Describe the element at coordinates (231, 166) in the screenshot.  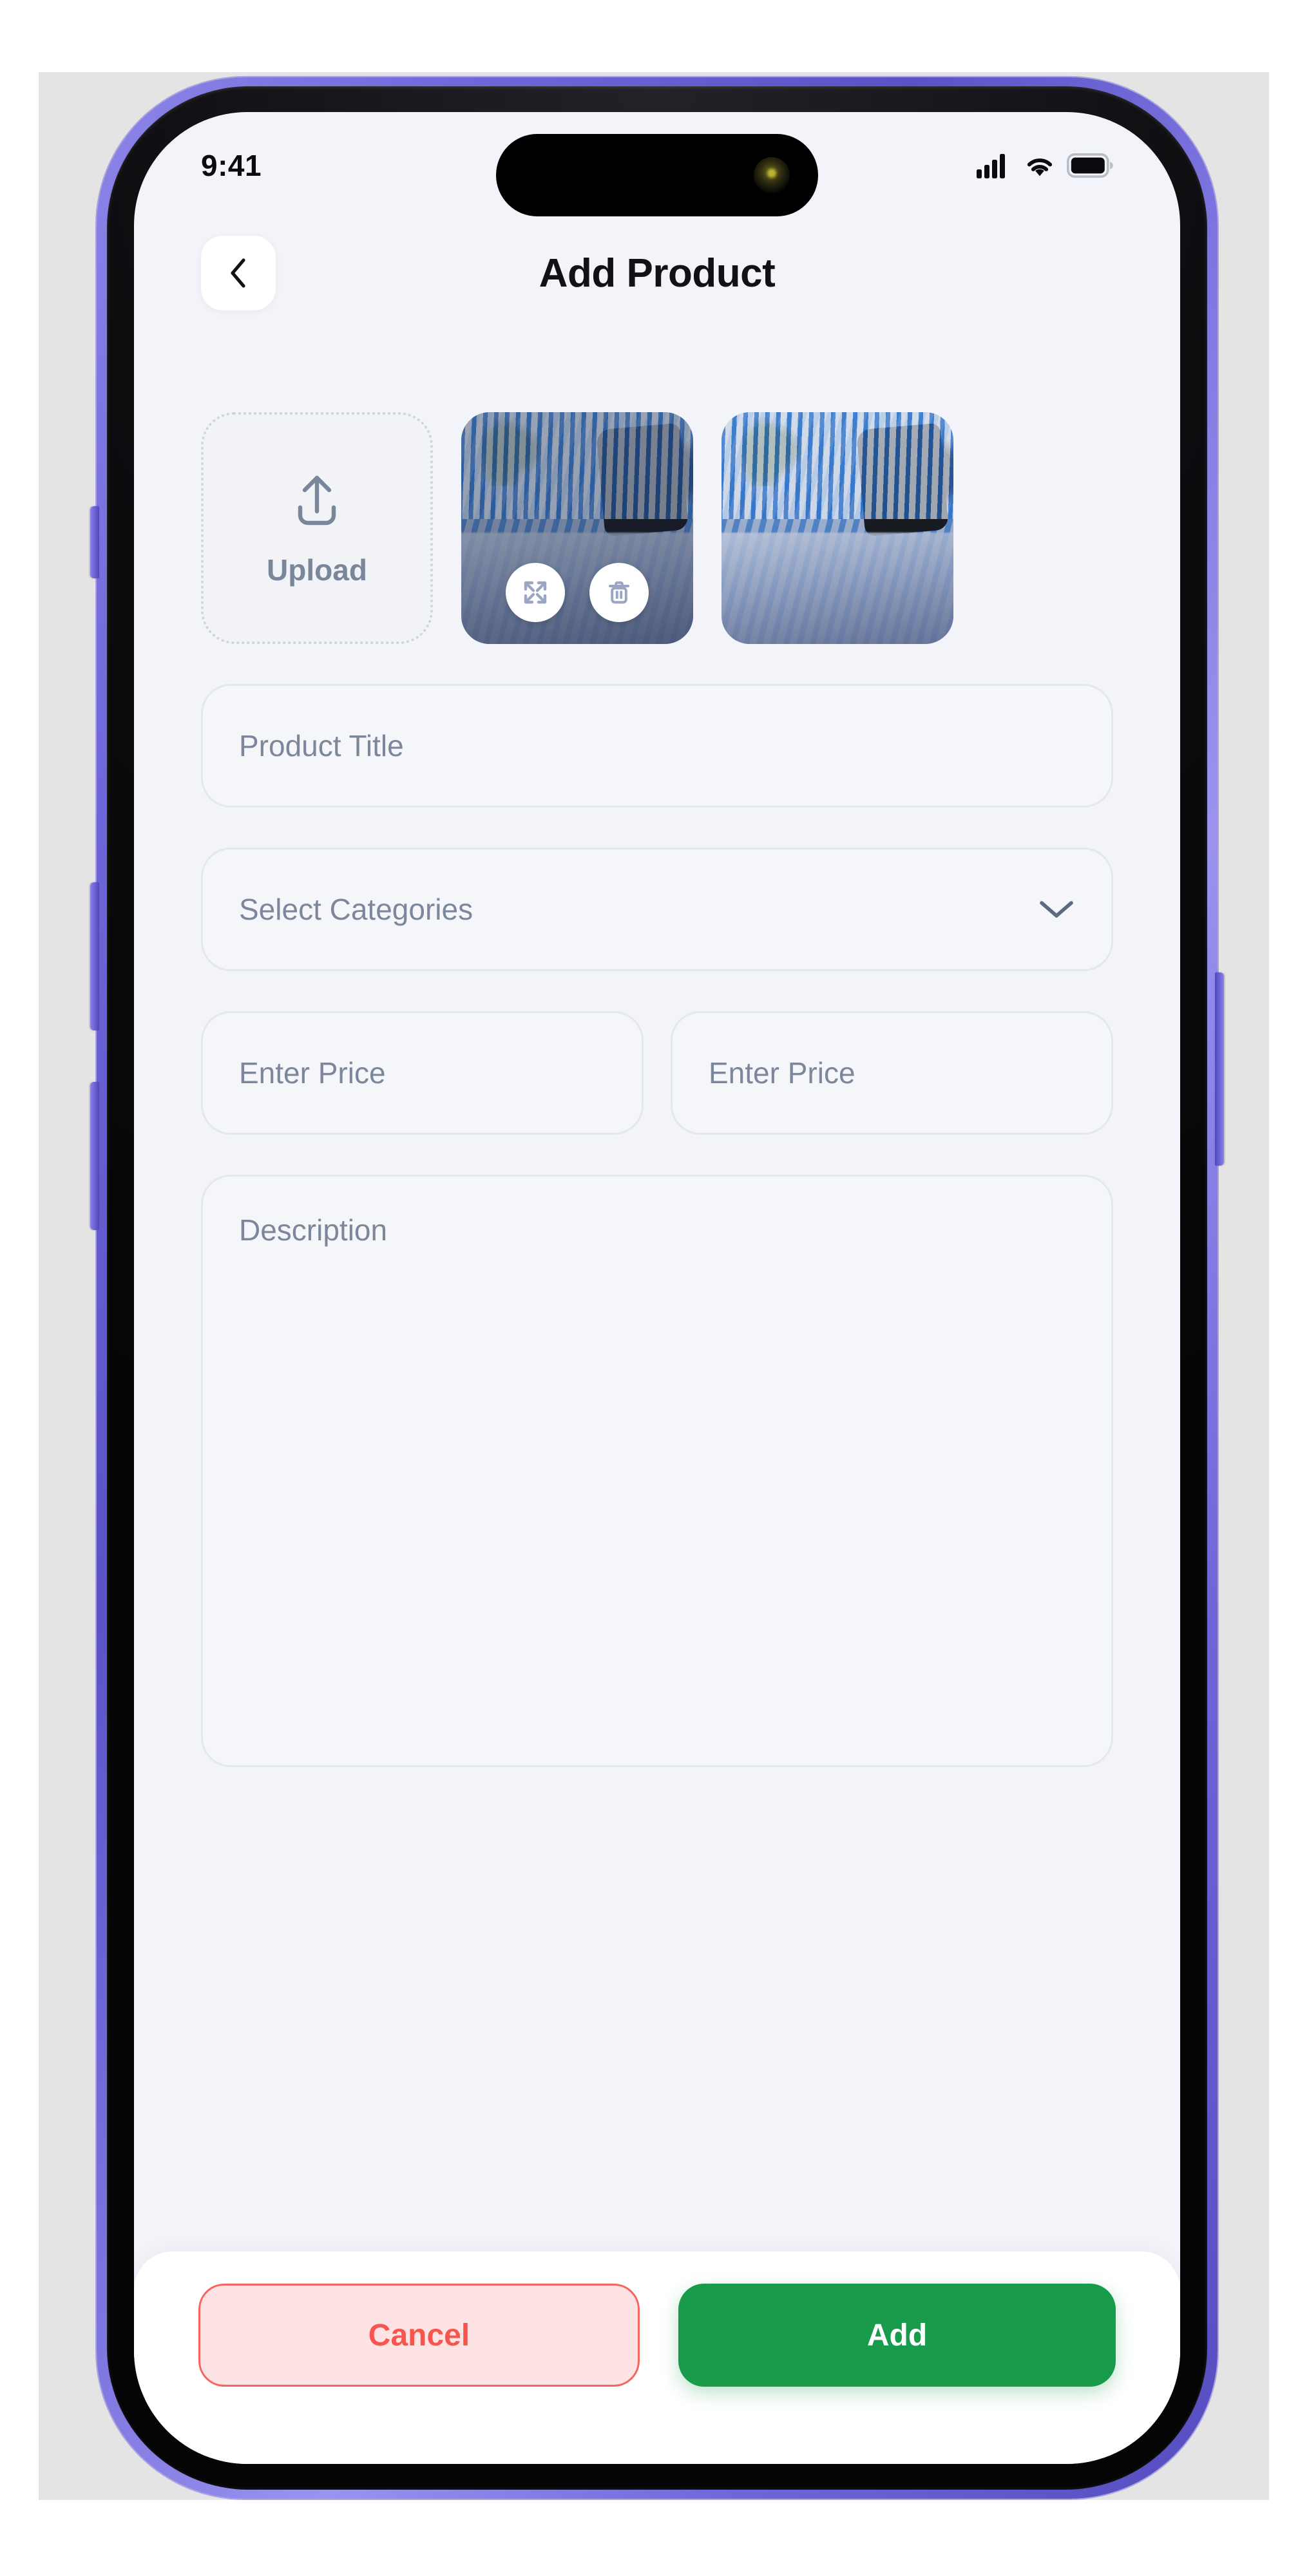
I see `status-bar-clock: 9:41` at that location.